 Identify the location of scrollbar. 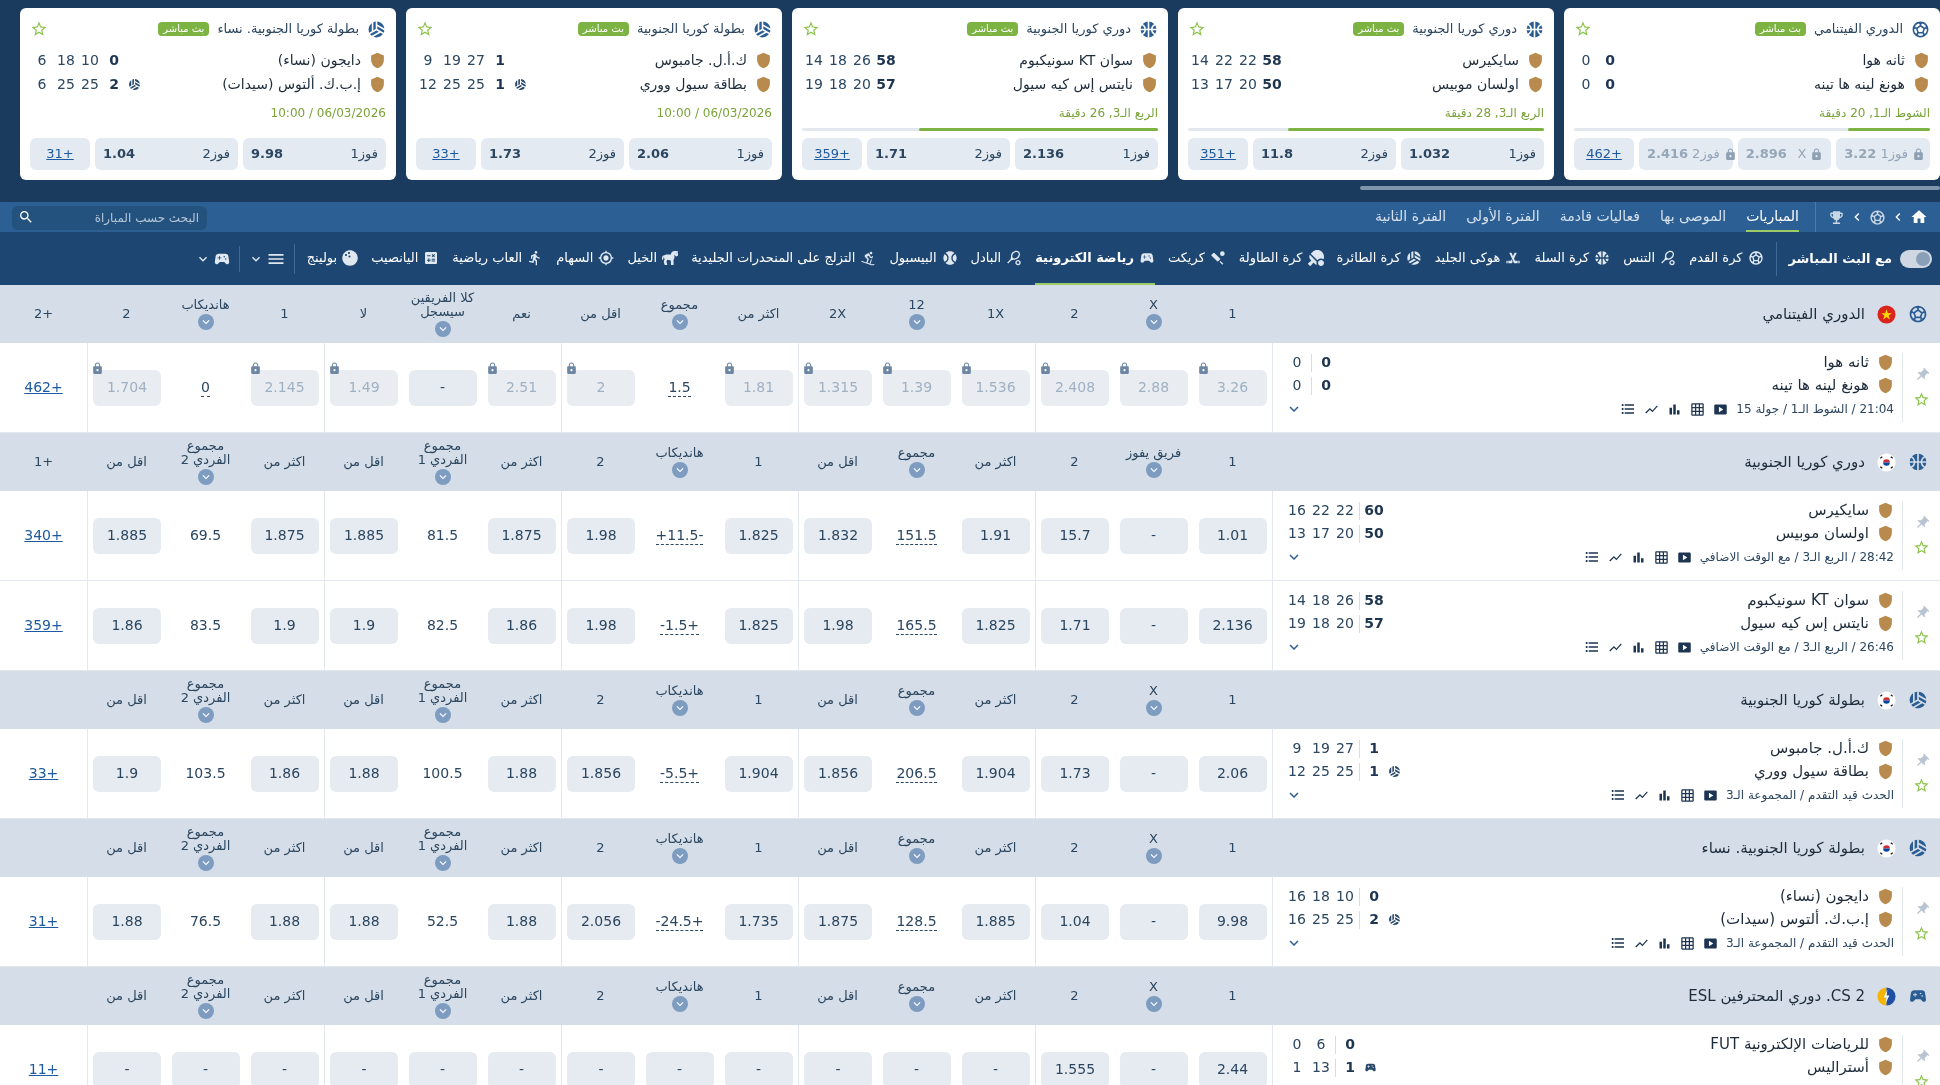
(1650, 188).